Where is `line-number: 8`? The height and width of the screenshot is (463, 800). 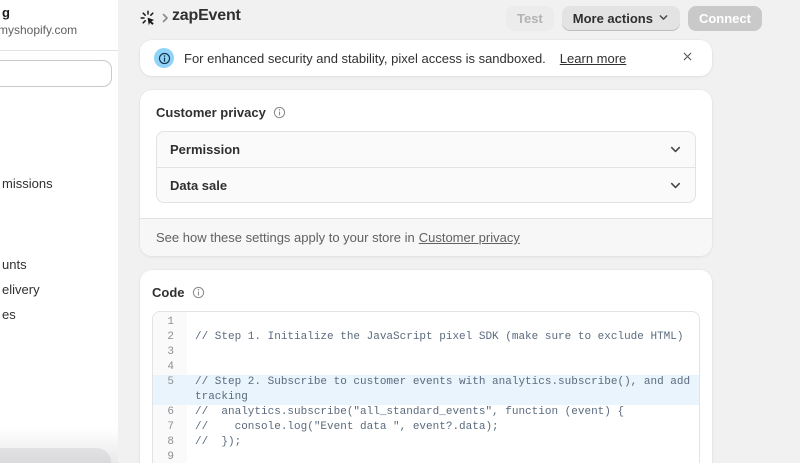 line-number: 8 is located at coordinates (170, 442).